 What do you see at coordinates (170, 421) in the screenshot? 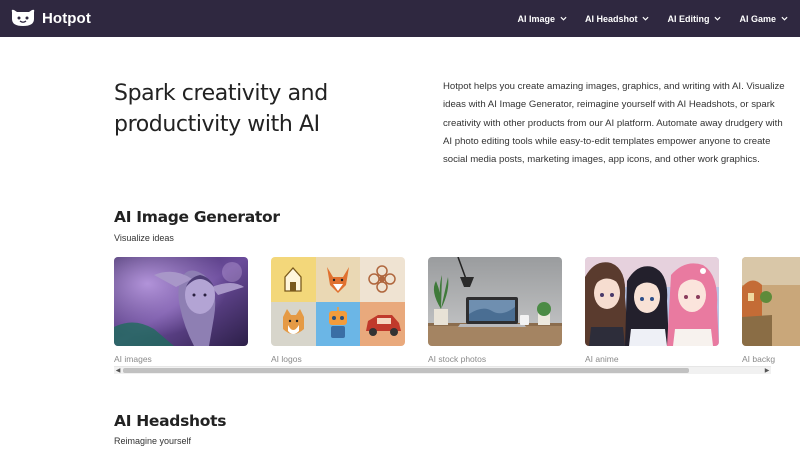
I see `section-title-headshots: AI Headshots` at bounding box center [170, 421].